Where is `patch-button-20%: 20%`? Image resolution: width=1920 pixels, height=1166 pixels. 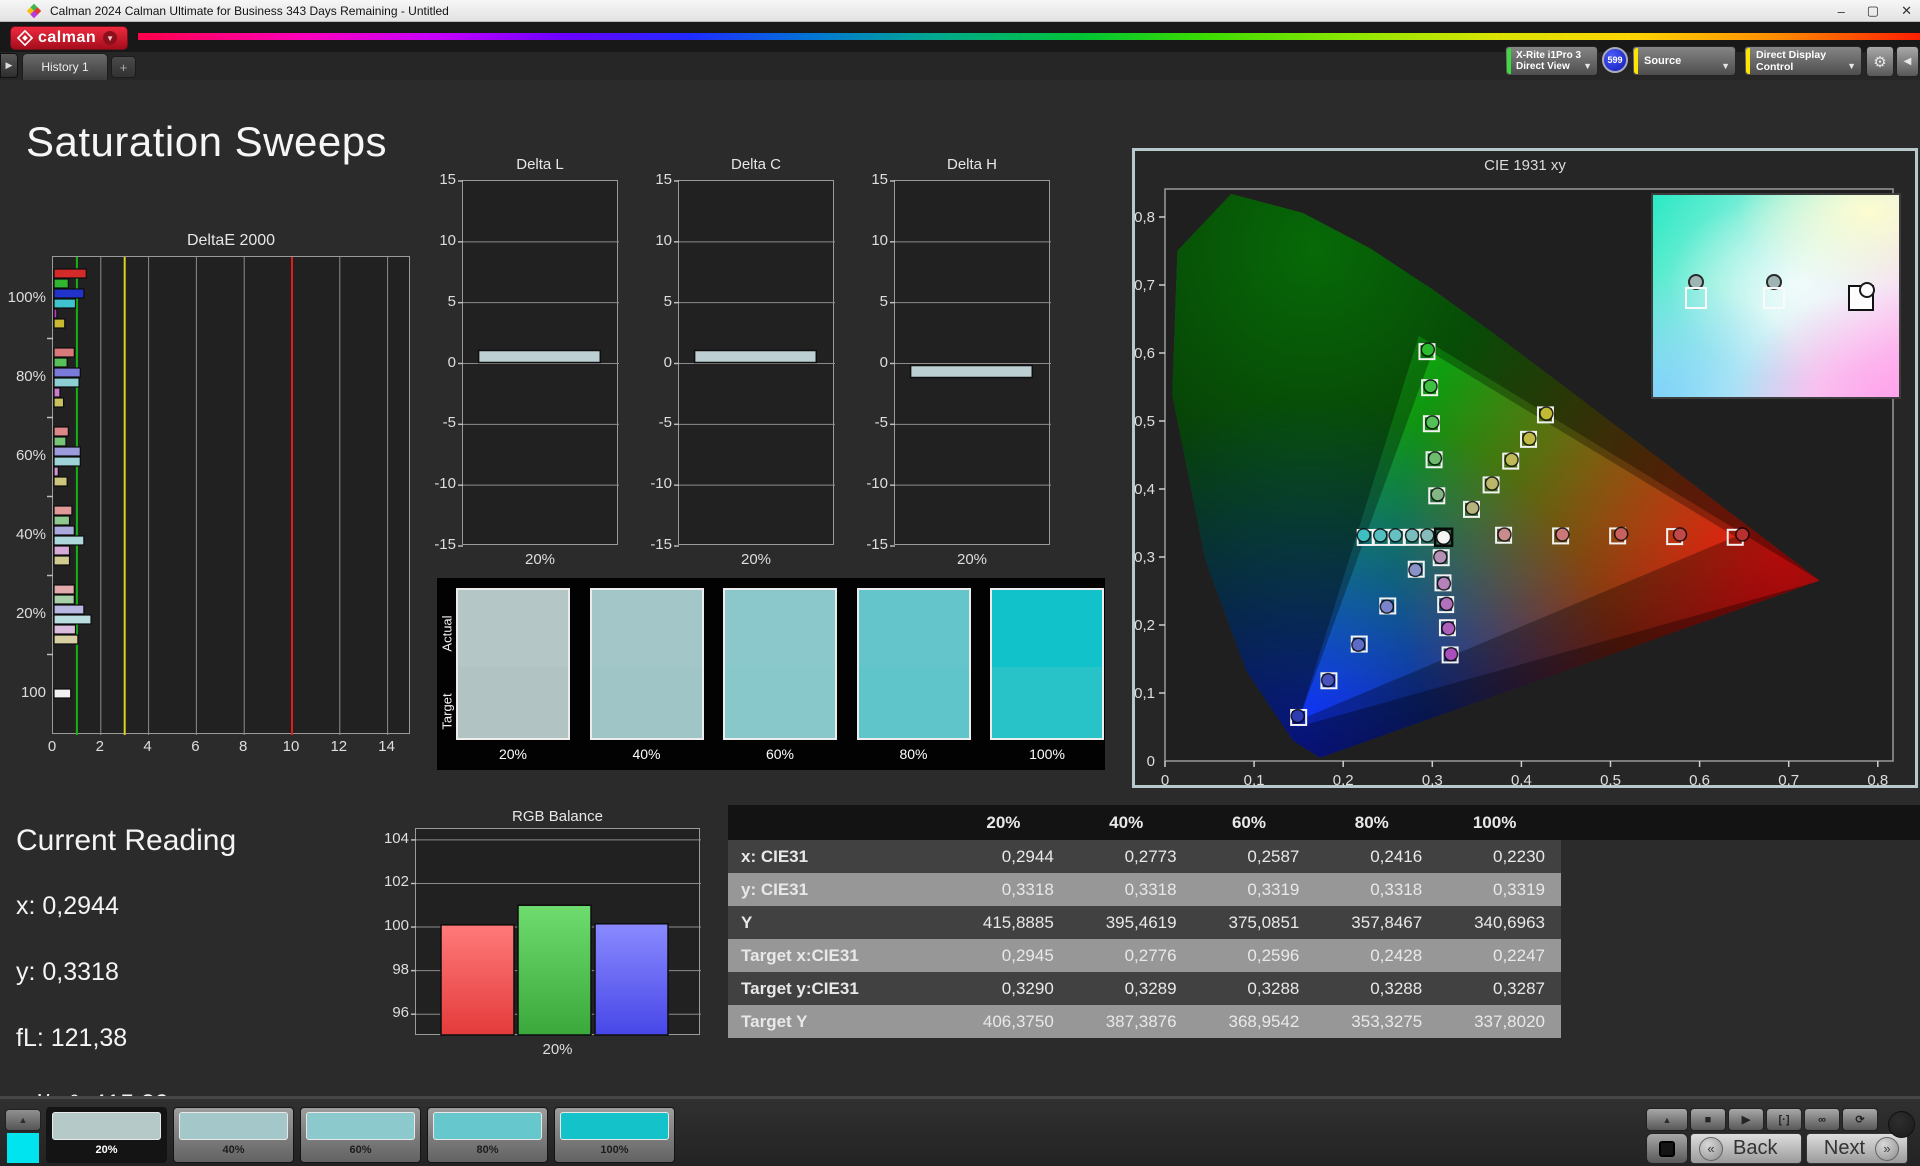 patch-button-20%: 20% is located at coordinates (106, 1135).